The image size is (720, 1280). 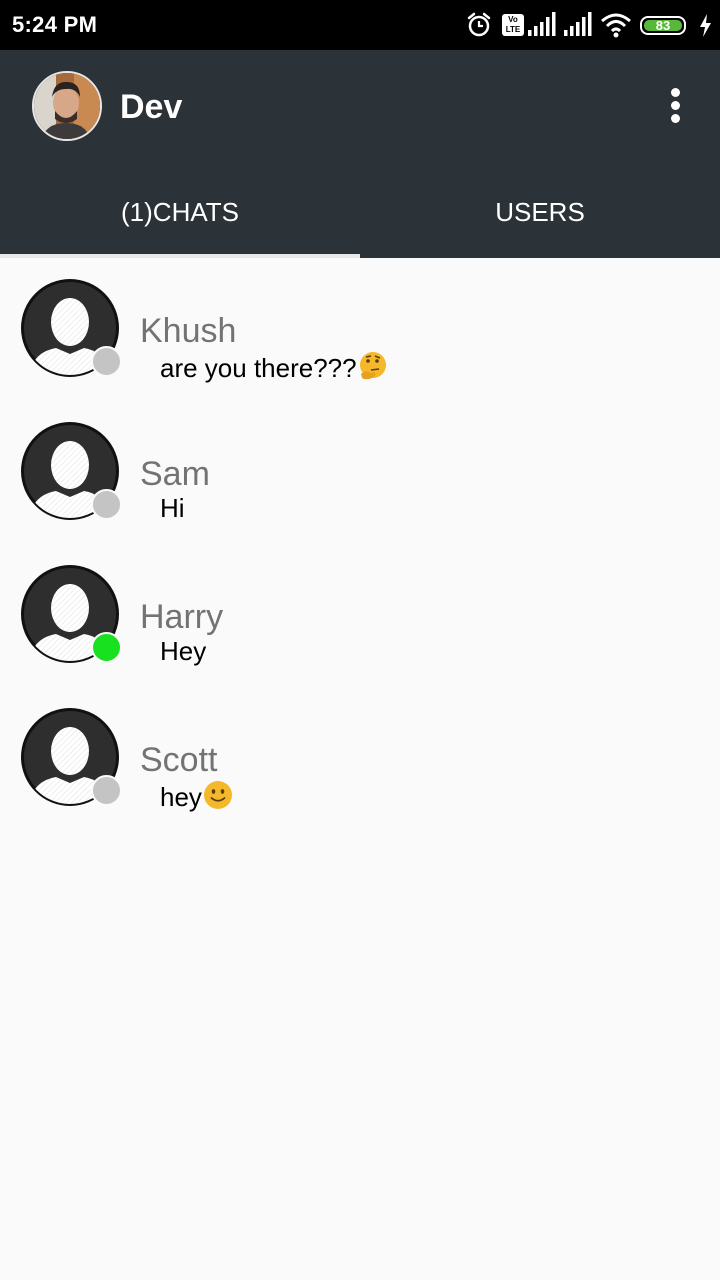 I want to click on wifi-icon, so click(x=616, y=25).